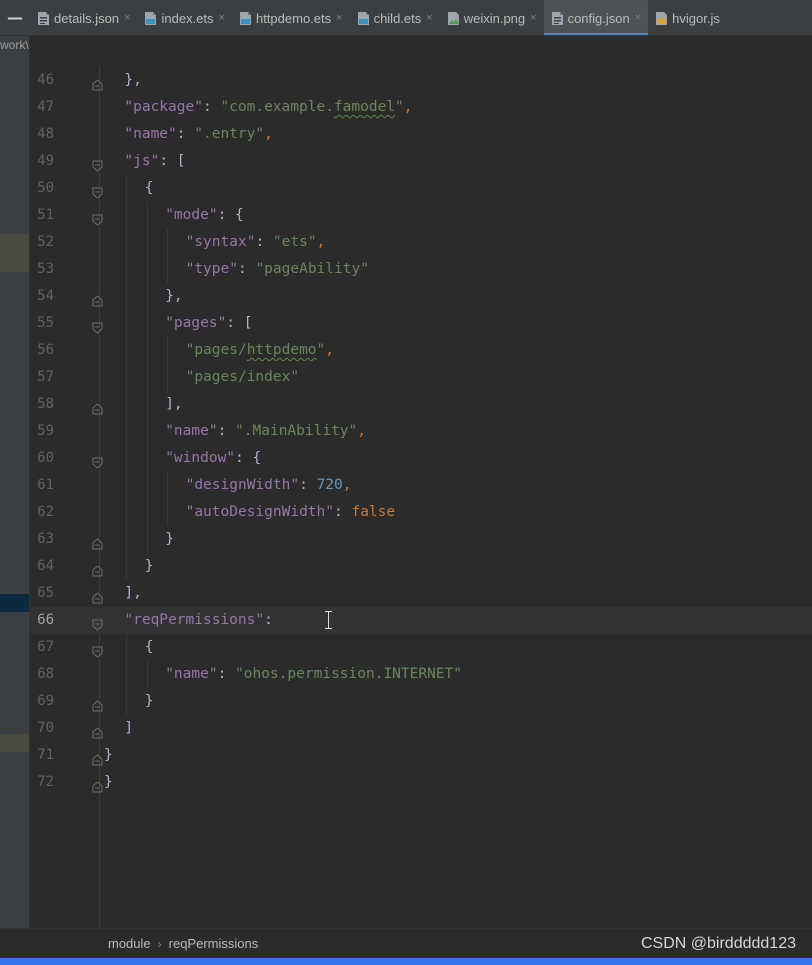 Image resolution: width=812 pixels, height=965 pixels. Describe the element at coordinates (421, 593) in the screenshot. I see `code-line: 65],` at that location.